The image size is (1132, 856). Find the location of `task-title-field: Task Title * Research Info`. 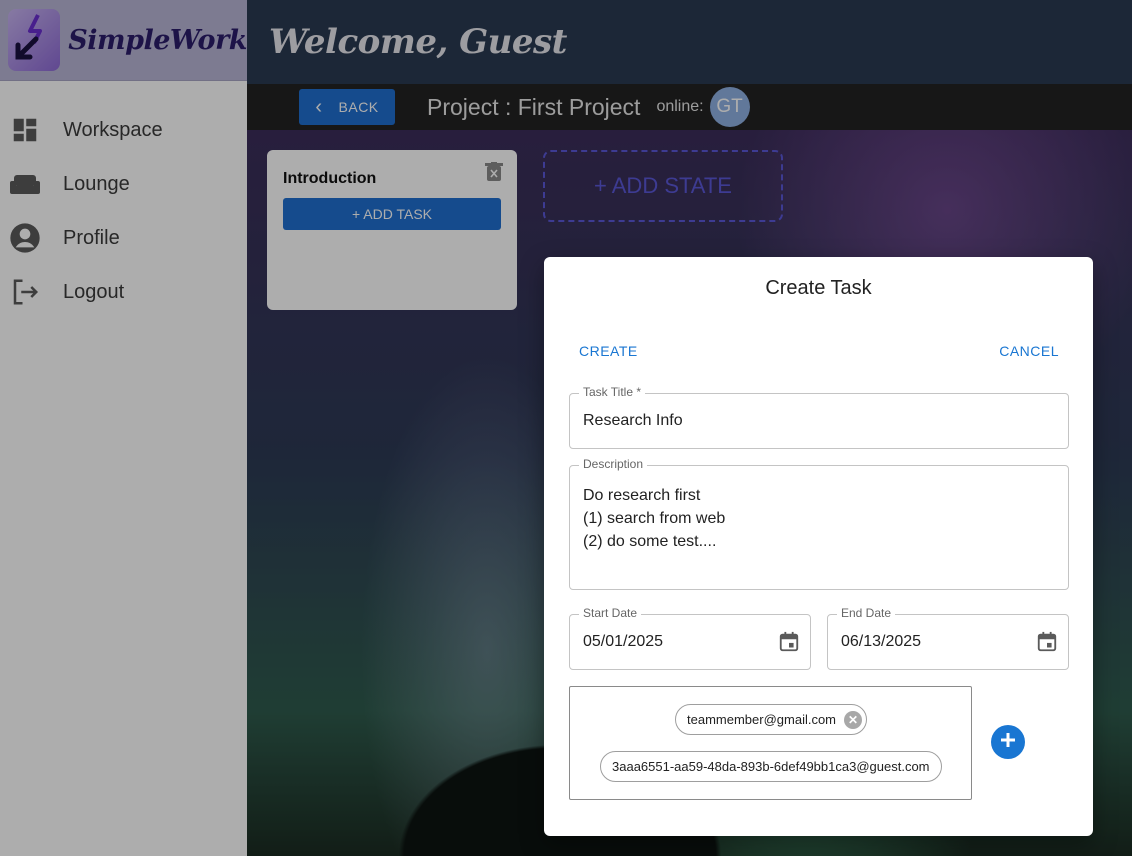

task-title-field: Task Title * Research Info is located at coordinates (819, 417).